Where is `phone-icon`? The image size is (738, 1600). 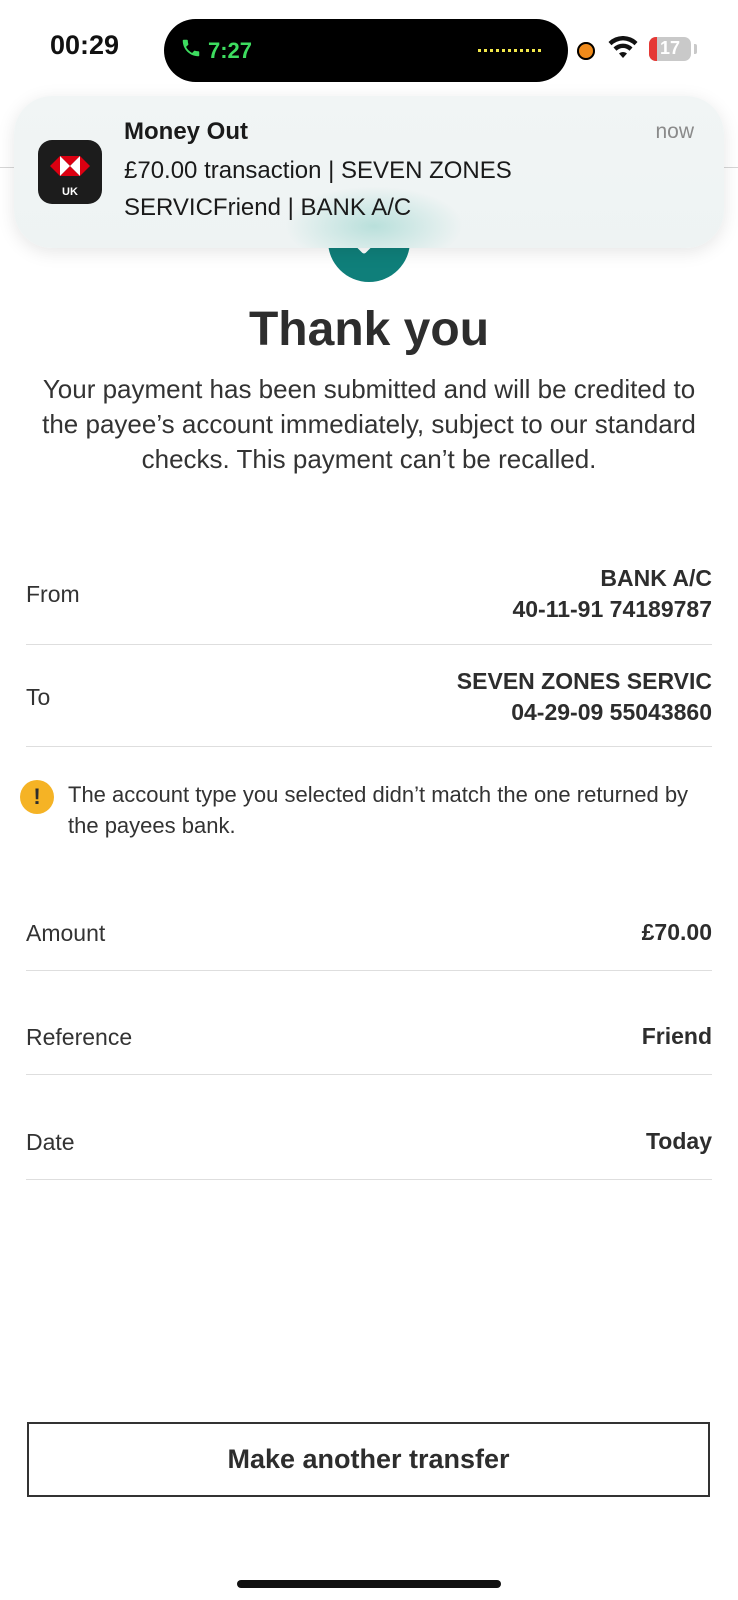 phone-icon is located at coordinates (191, 51).